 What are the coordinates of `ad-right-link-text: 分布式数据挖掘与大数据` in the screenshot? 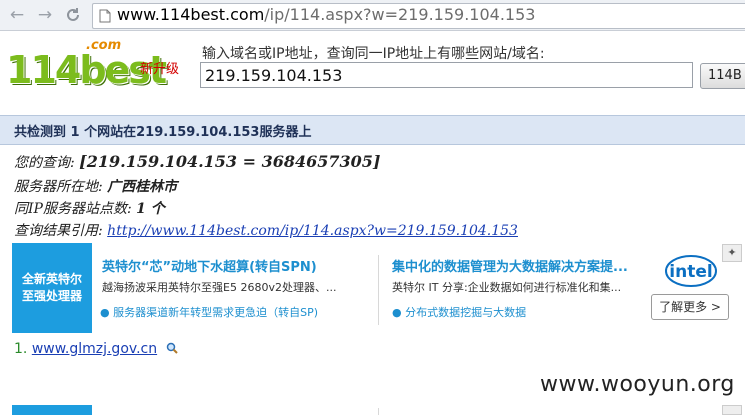 It's located at (466, 312).